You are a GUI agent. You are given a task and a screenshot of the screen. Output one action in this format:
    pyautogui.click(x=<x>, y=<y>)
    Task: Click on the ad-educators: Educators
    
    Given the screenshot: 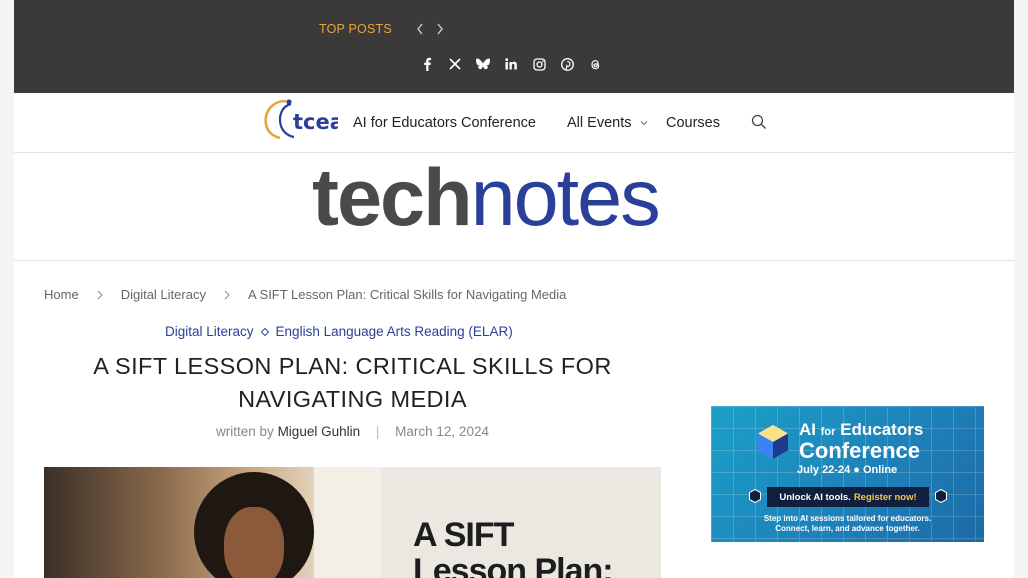 What is the action you would take?
    pyautogui.click(x=882, y=429)
    